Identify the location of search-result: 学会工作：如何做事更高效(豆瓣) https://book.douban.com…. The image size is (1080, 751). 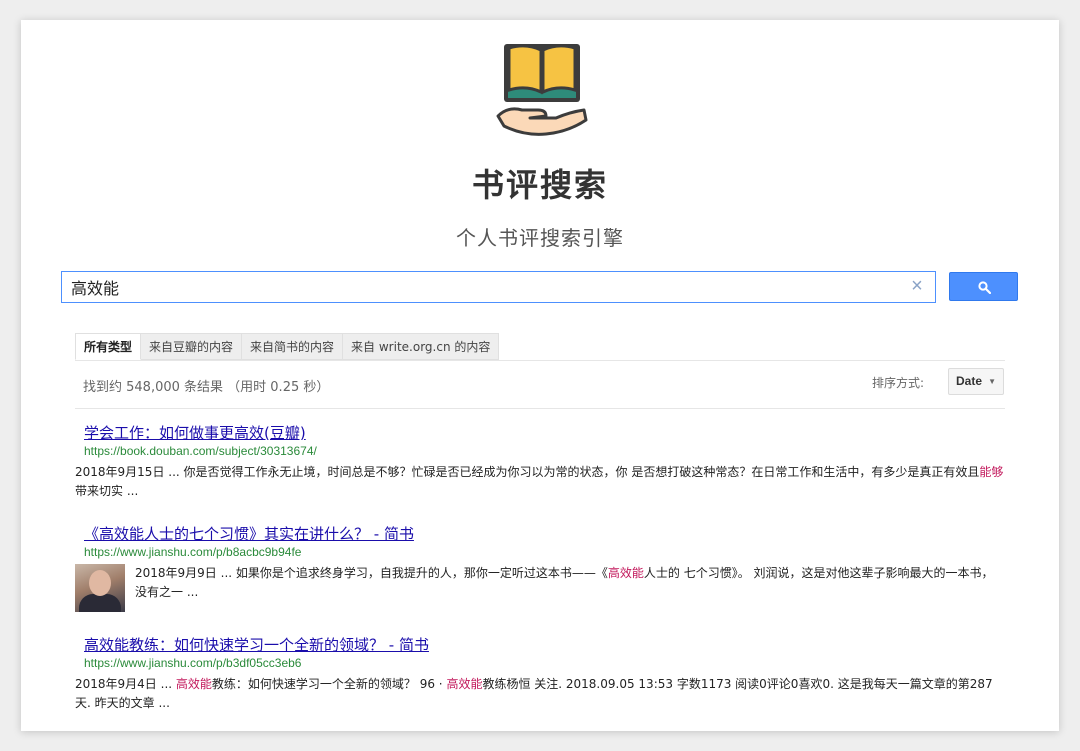
(540, 461).